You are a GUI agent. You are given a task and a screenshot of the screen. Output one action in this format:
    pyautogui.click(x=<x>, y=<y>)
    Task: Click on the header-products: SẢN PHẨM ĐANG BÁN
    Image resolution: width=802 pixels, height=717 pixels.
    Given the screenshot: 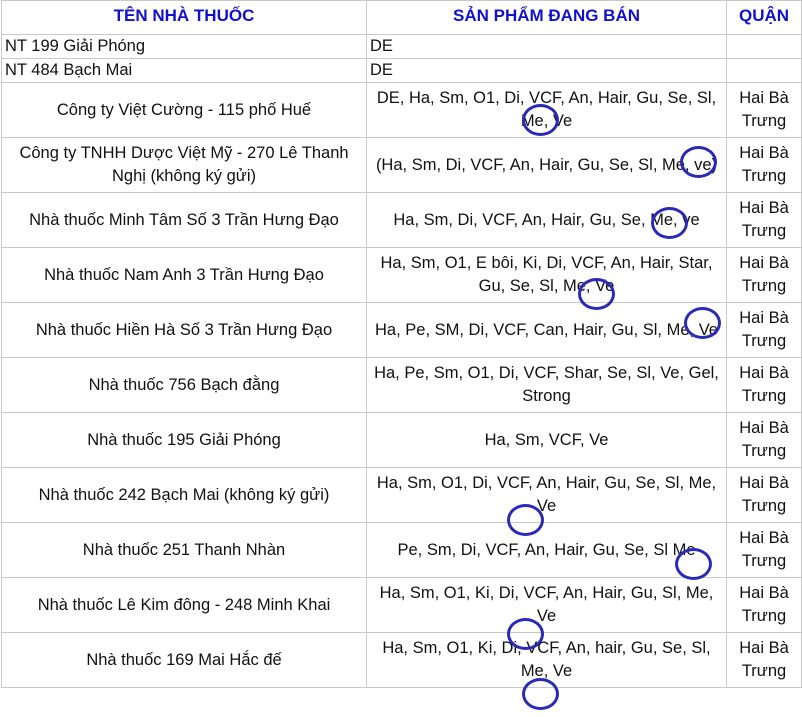 What is the action you would take?
    pyautogui.click(x=546, y=17)
    